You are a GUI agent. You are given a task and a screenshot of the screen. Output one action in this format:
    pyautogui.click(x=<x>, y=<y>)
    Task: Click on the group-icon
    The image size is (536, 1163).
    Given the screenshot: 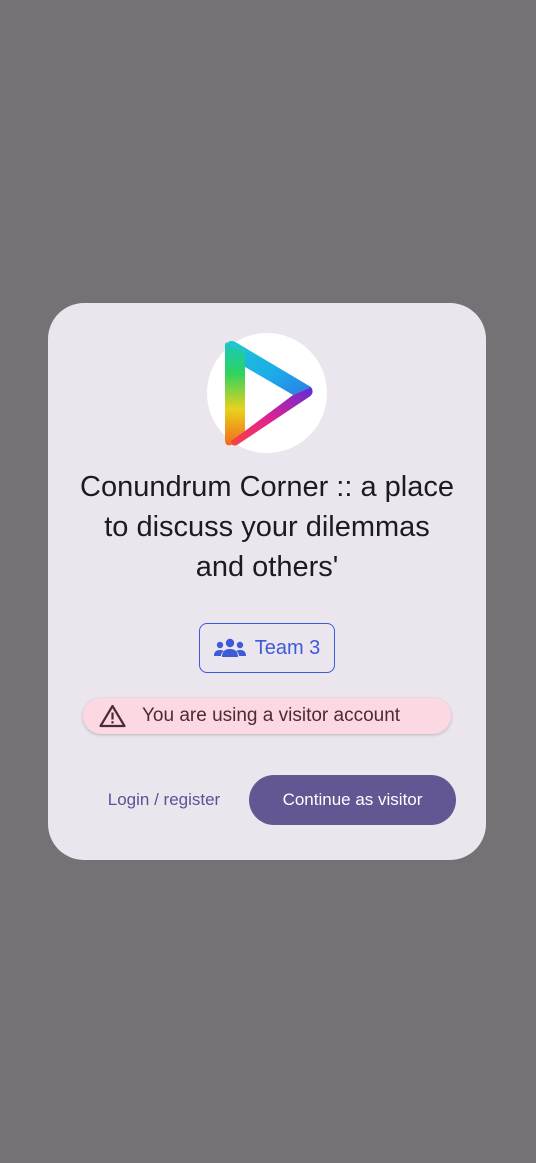 What is the action you would take?
    pyautogui.click(x=229, y=648)
    